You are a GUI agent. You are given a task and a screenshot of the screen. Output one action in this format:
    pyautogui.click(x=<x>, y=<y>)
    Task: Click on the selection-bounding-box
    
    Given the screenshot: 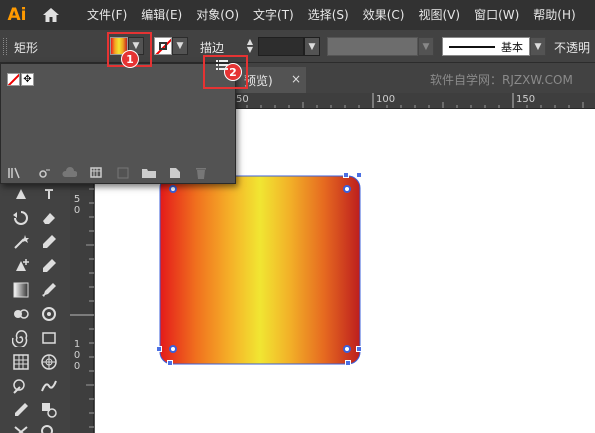 What is the action you would take?
    pyautogui.click(x=260, y=270)
    